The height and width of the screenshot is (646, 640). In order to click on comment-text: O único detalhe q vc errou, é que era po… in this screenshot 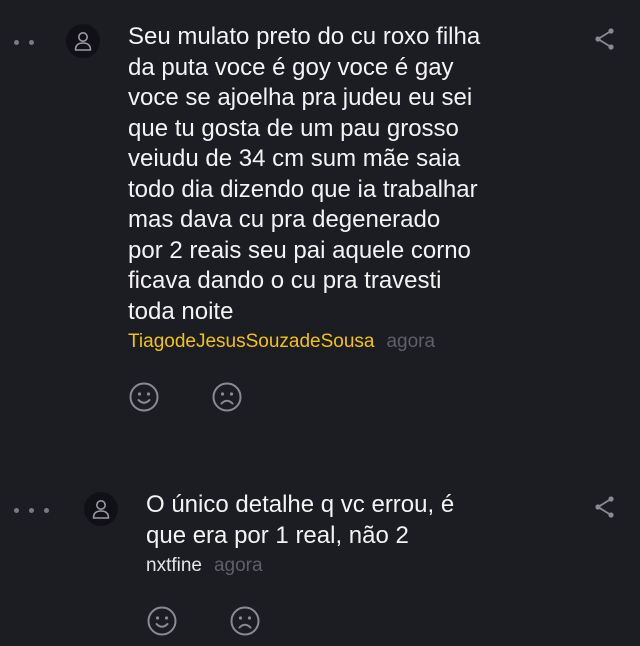, I will do `click(300, 520)`.